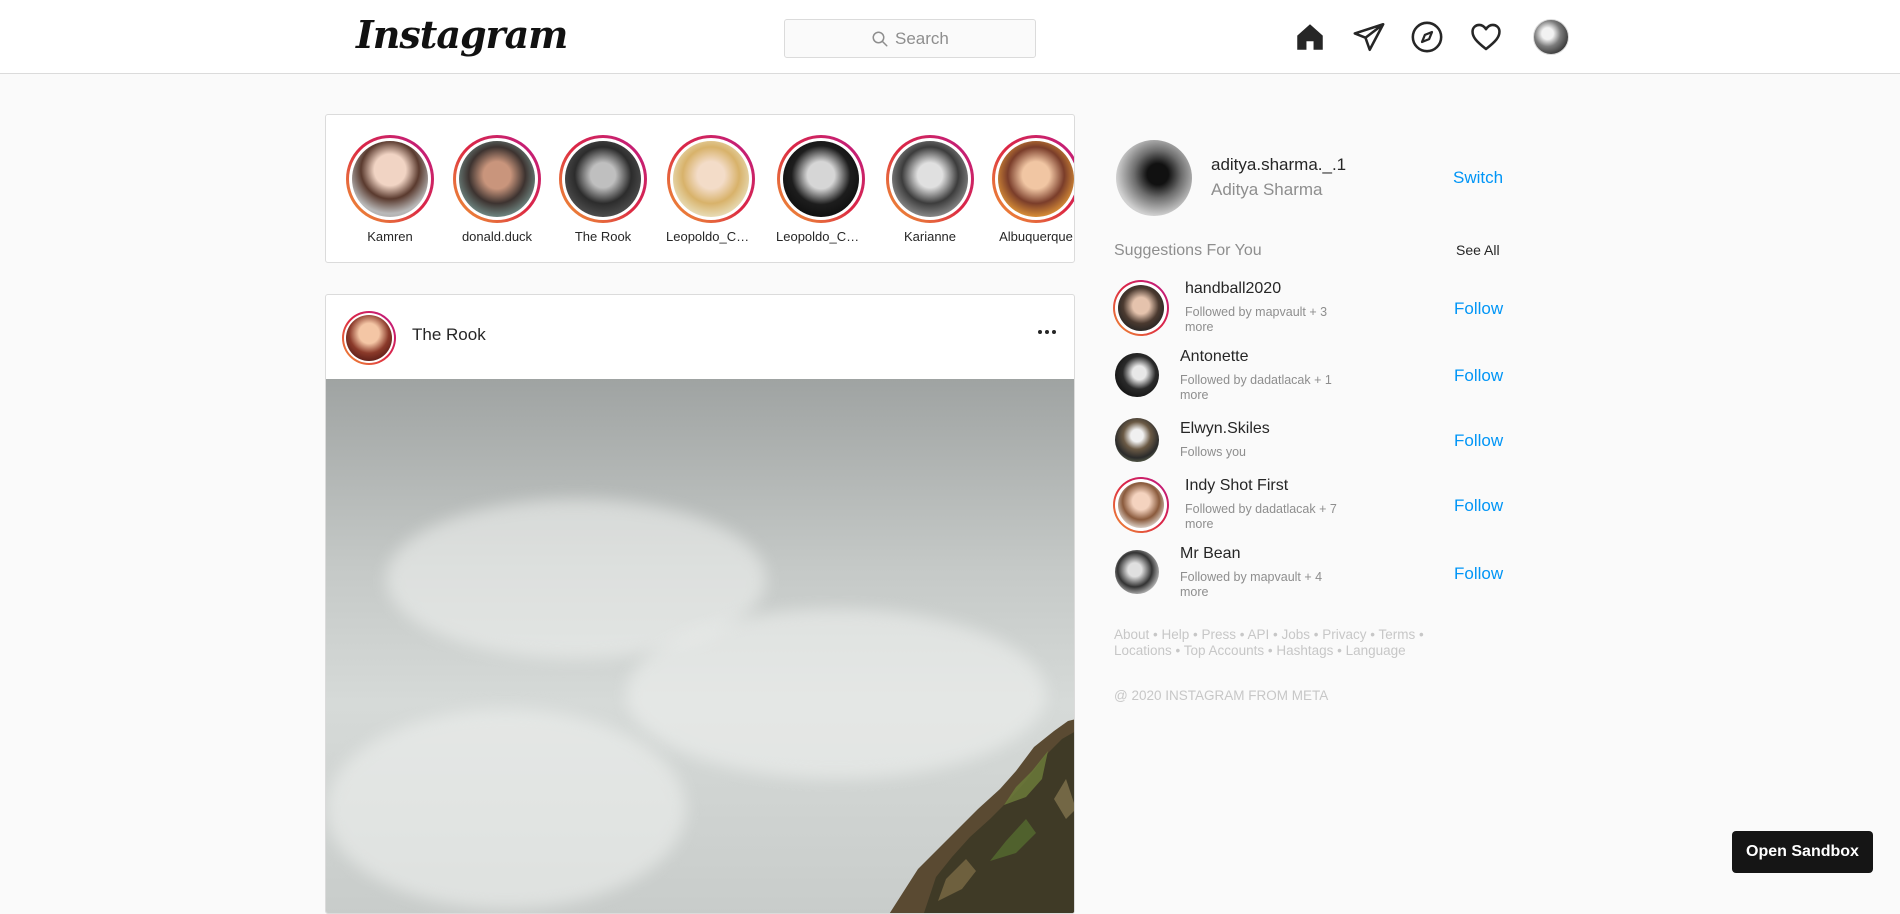  I want to click on suggestion-subtitle: Followed by dadatlacak + 1 more, so click(1256, 387).